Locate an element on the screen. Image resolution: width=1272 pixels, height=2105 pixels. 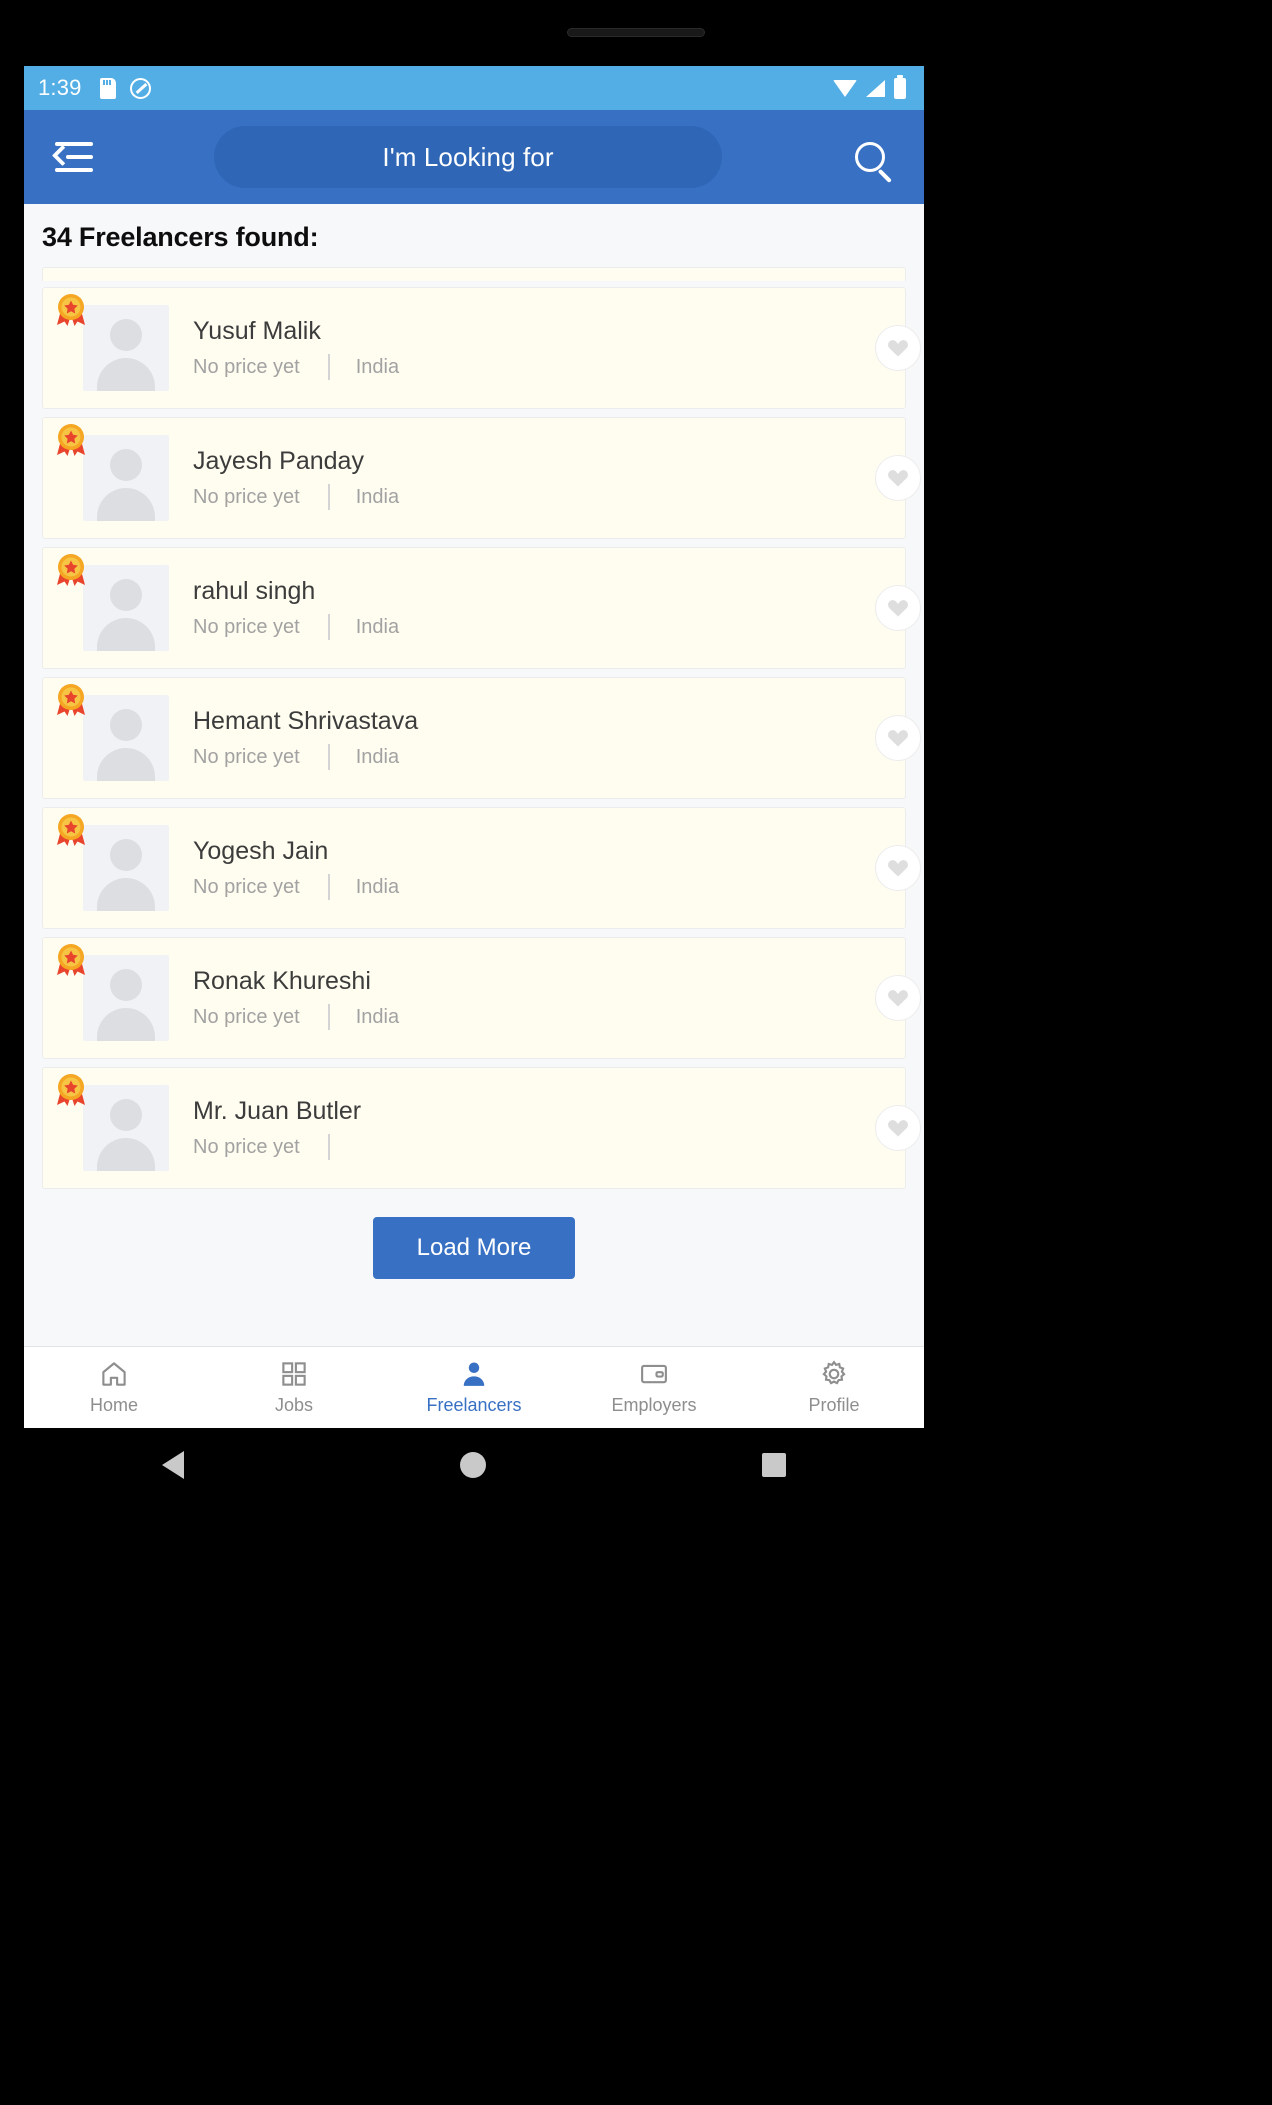
nav-item-employers: Employers is located at coordinates (654, 1387).